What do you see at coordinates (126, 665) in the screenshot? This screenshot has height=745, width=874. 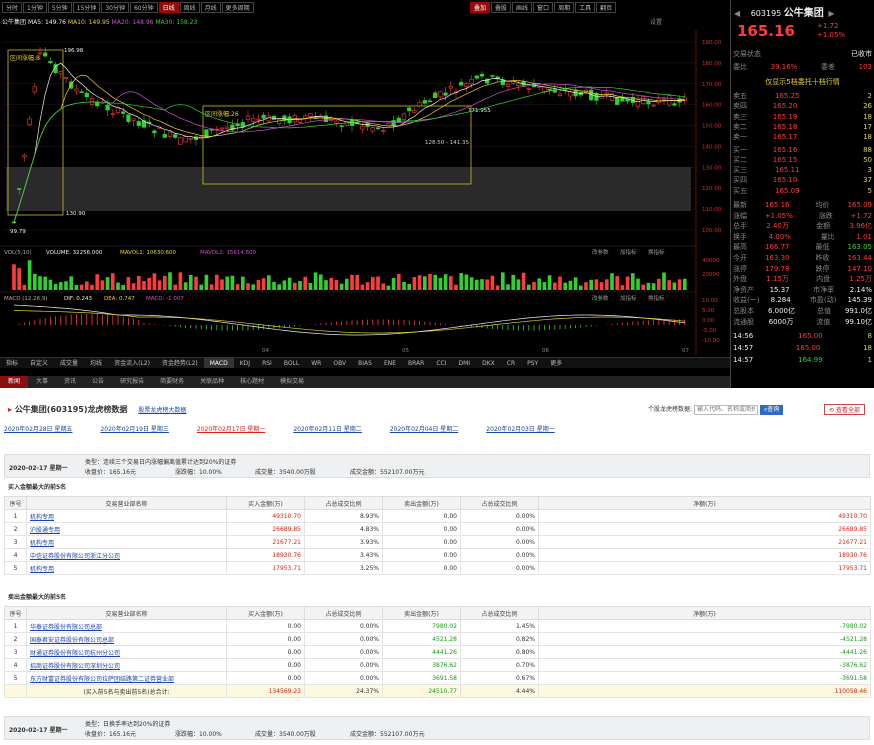 I see `broker-link: 招商证券股份有限公司深圳分公司` at bounding box center [126, 665].